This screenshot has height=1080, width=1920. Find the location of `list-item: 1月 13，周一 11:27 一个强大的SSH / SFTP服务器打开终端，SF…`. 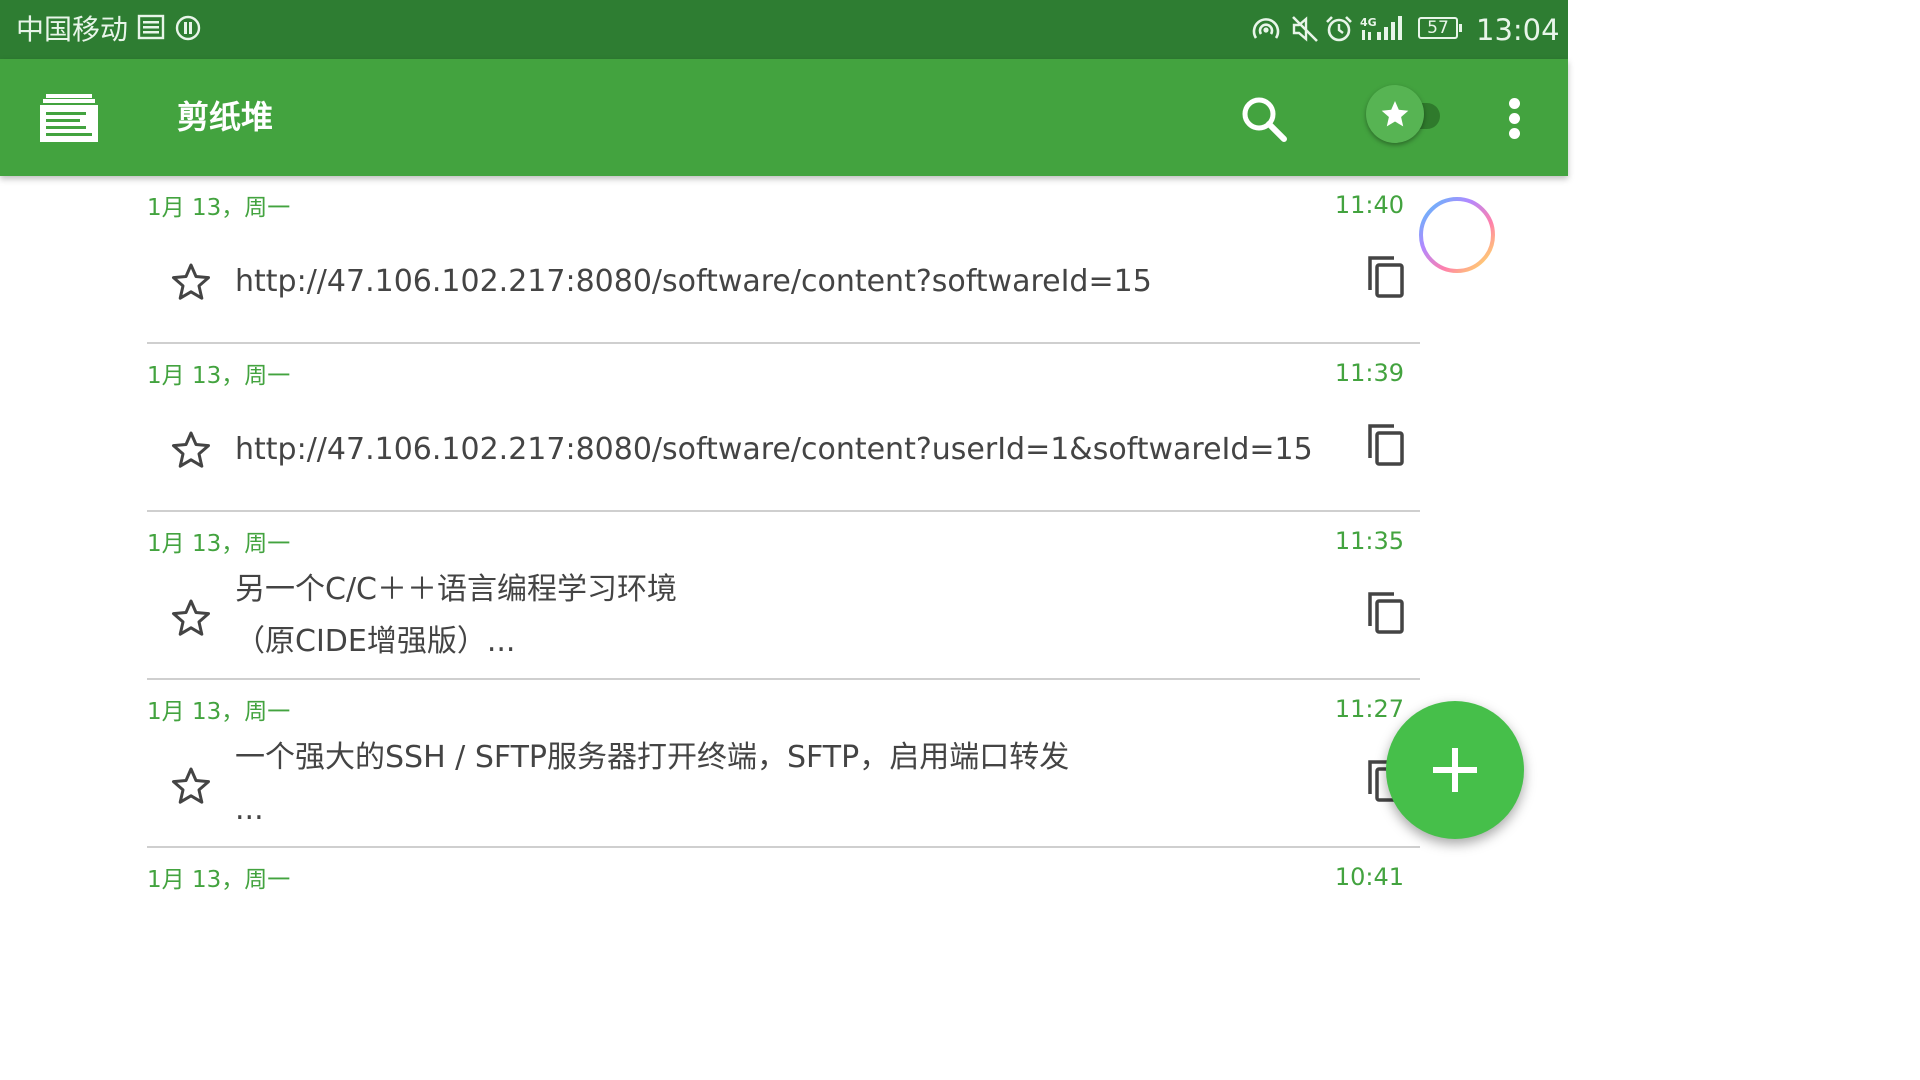

list-item: 1月 13，周一 11:27 一个强大的SSH / SFTP服务器打开终端，SF… is located at coordinates (783, 764).